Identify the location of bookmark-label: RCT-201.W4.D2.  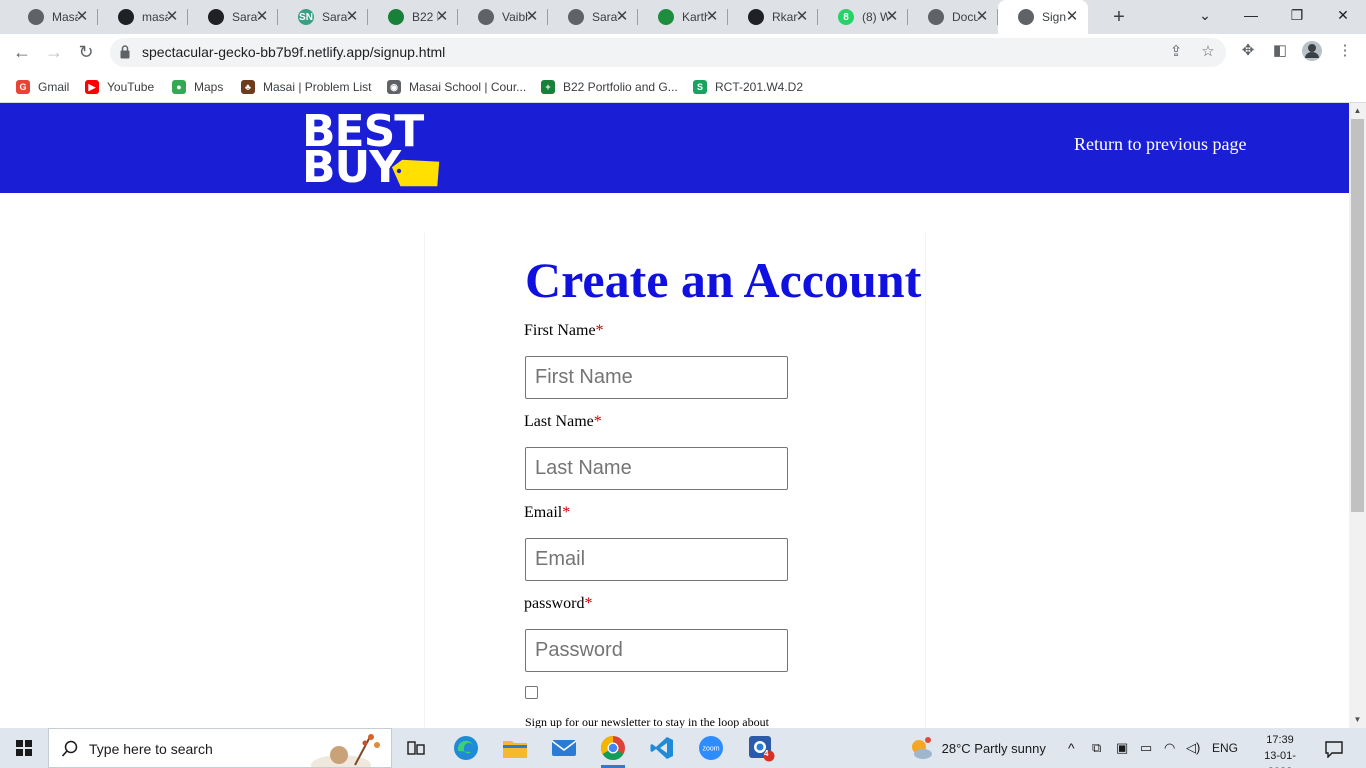
(759, 87).